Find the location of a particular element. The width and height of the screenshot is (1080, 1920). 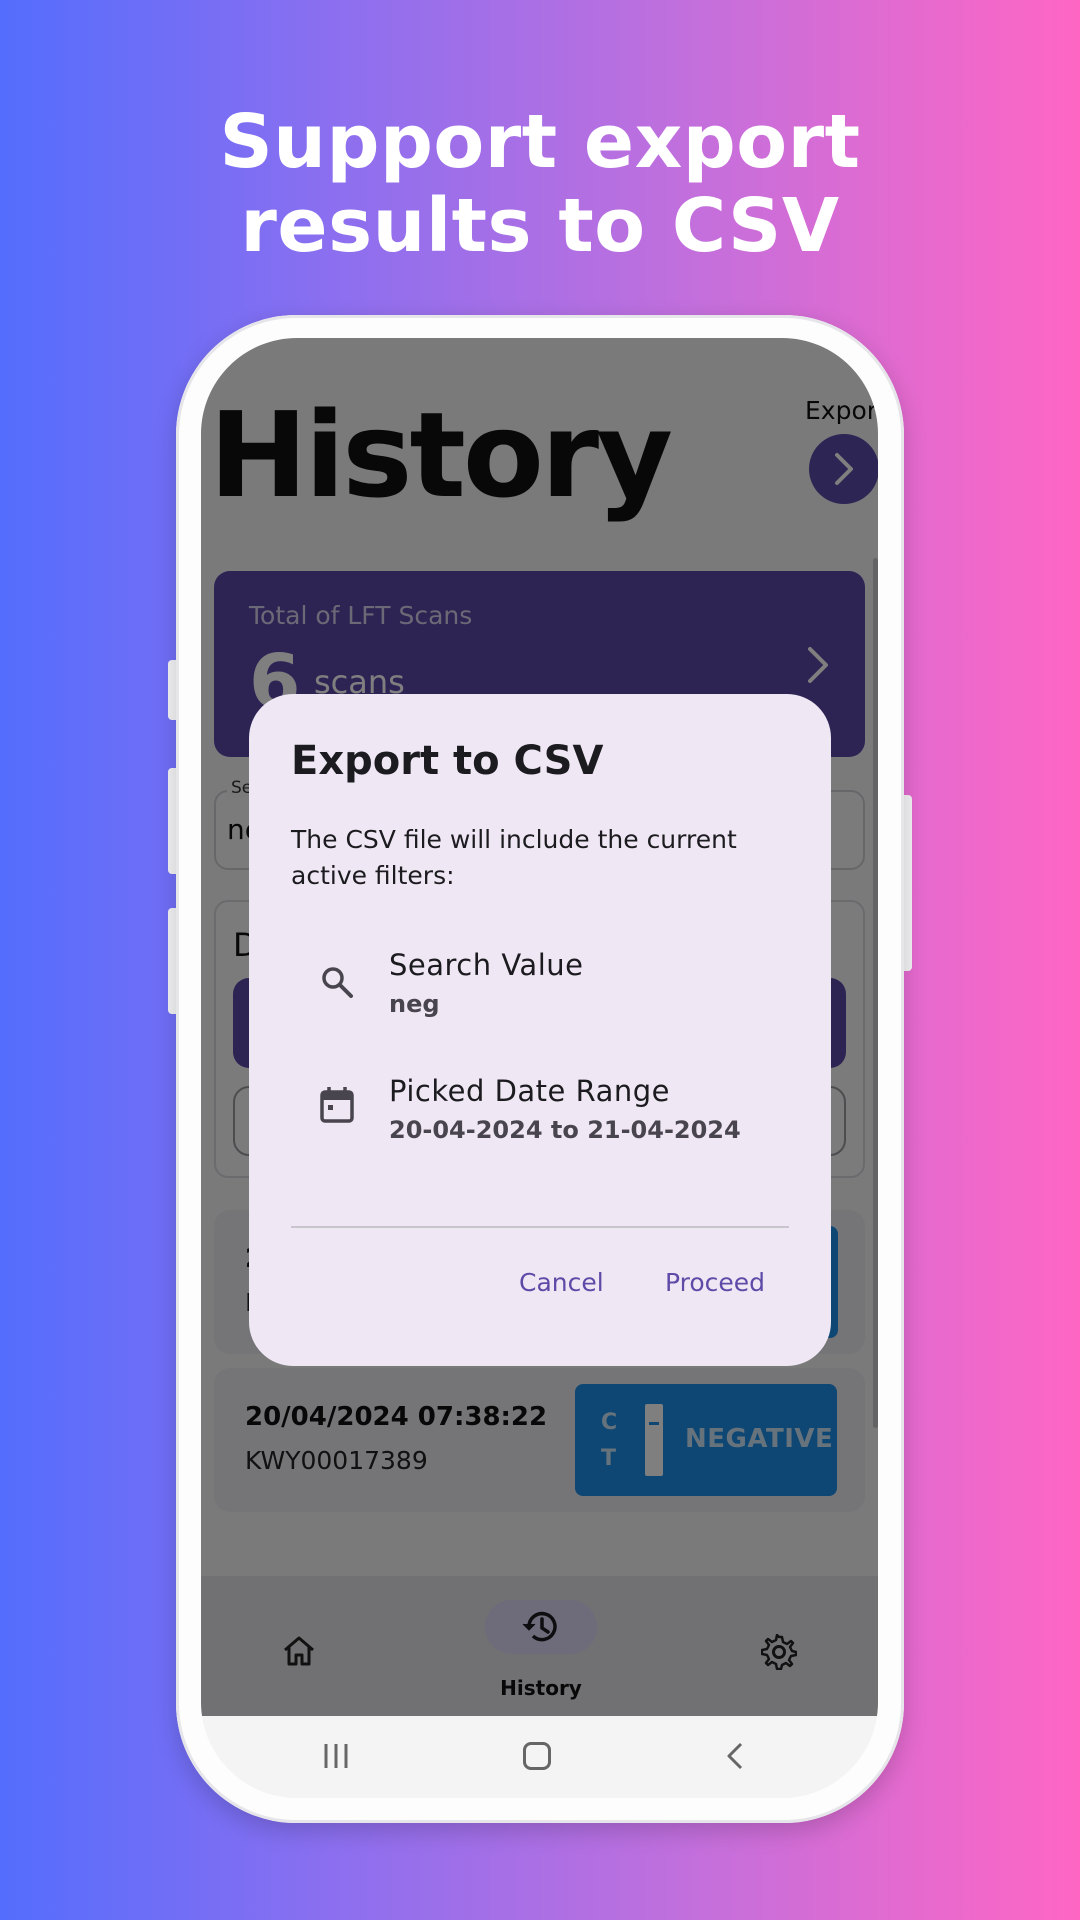

search-icon is located at coordinates (337, 982).